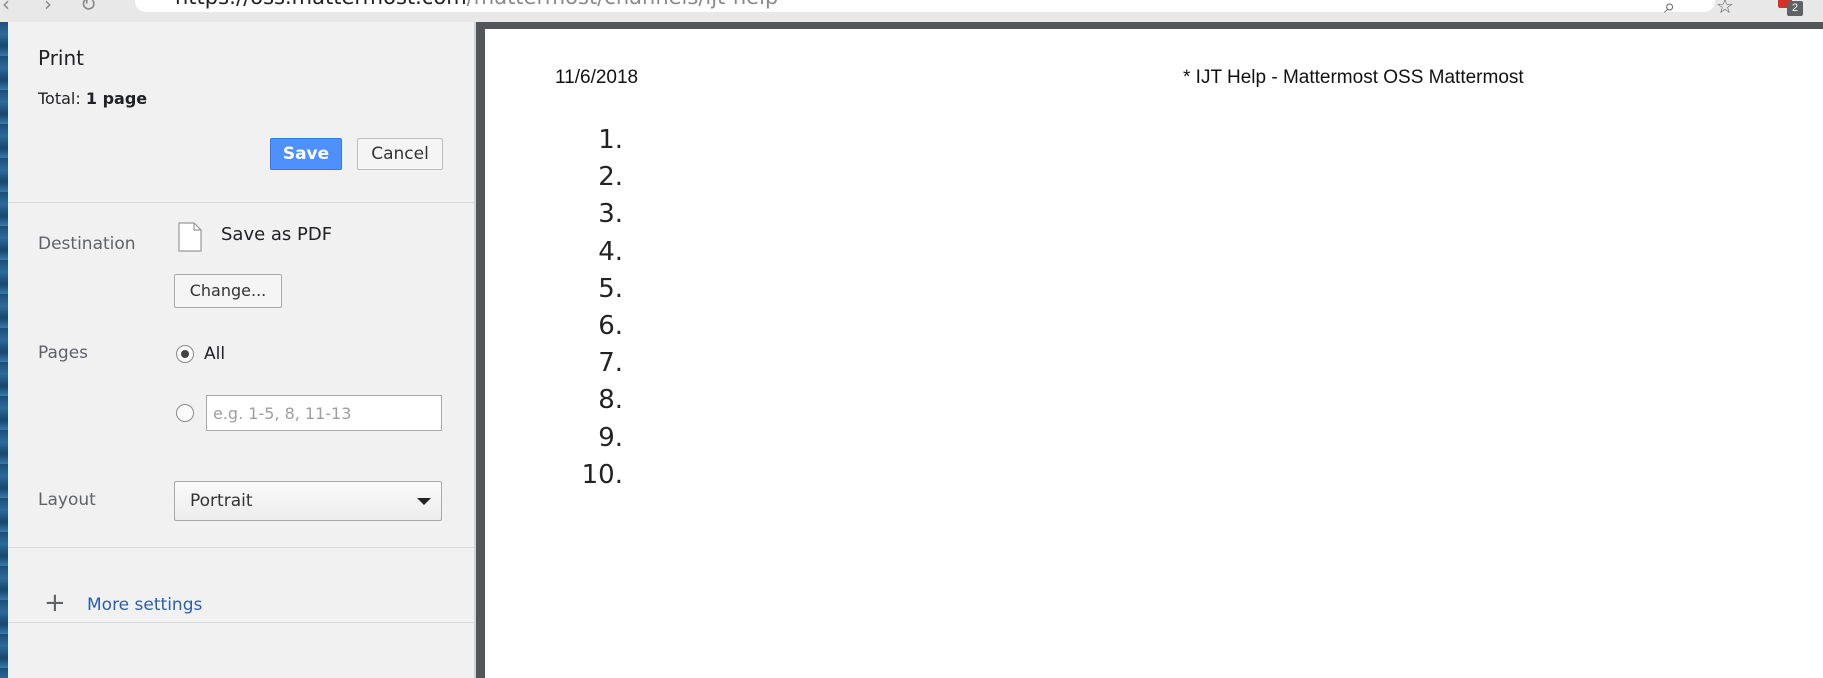  What do you see at coordinates (277, 234) in the screenshot?
I see `destination-value: Save as PDF` at bounding box center [277, 234].